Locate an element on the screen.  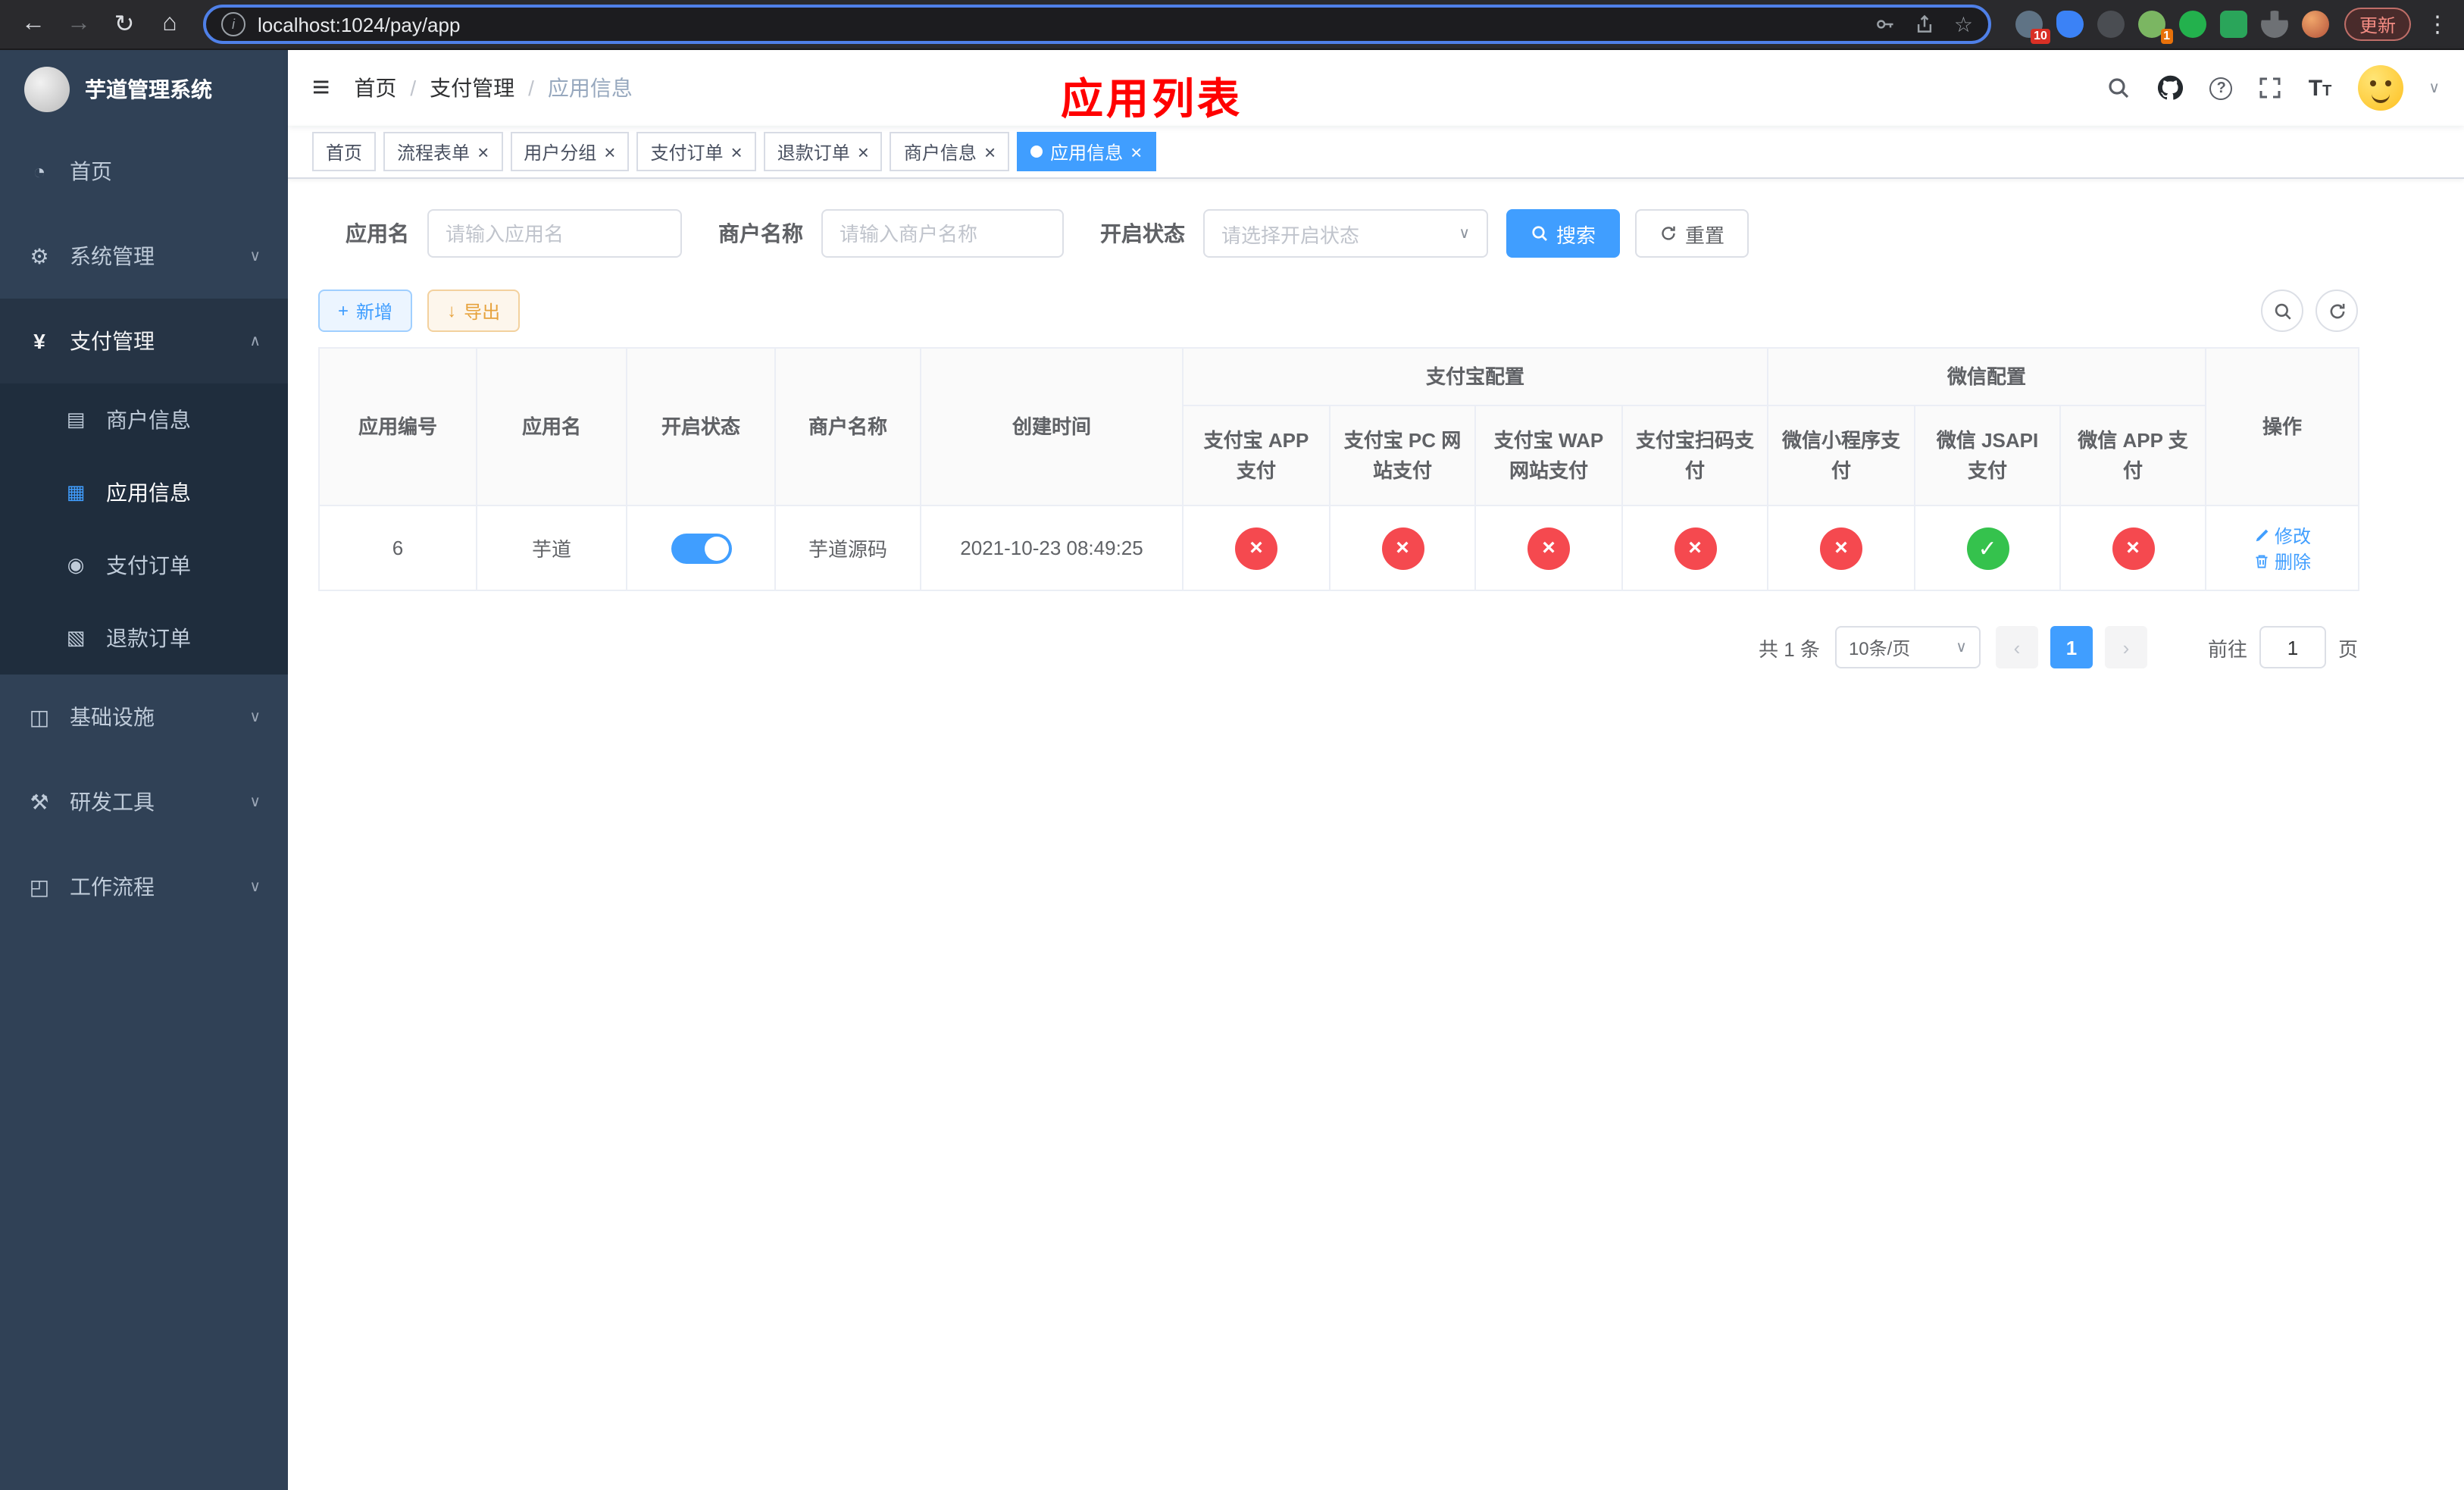
sidebar-item-payment: ¥ 支付管理 ∧ is located at coordinates (144, 341).